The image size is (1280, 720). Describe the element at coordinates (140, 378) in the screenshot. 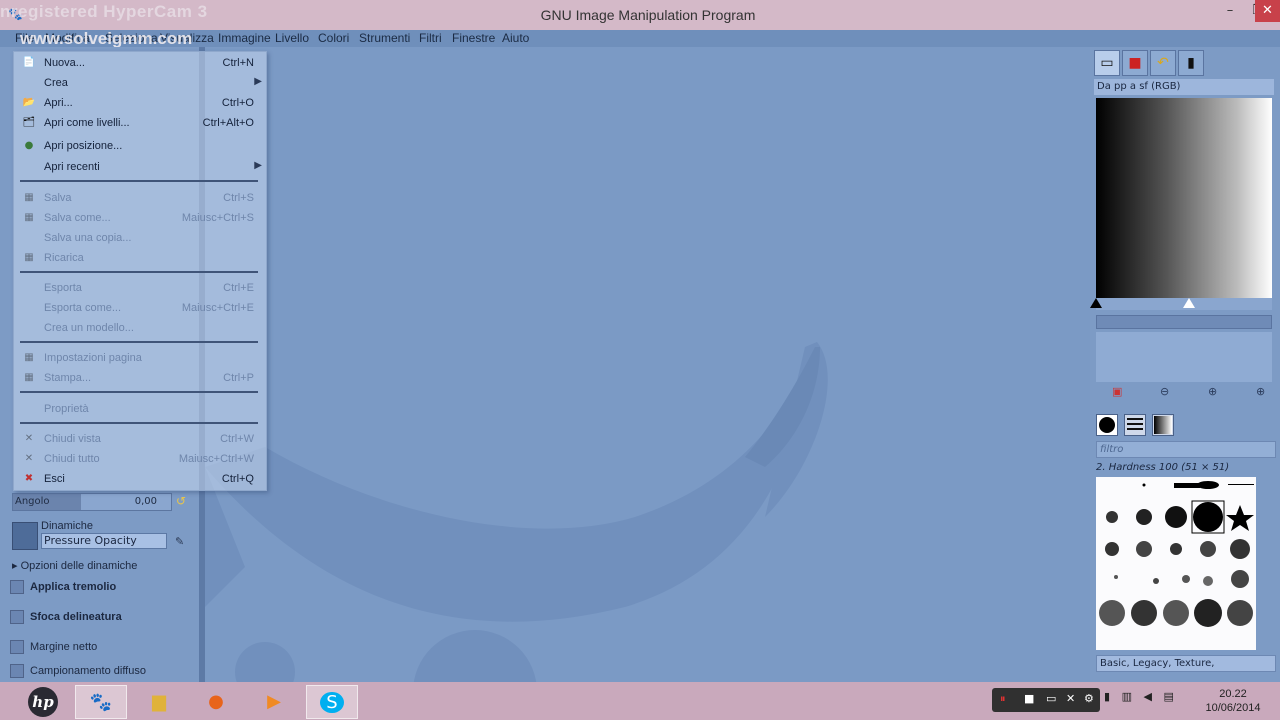

I see `menu-item-stampa: ▦ Stampa... Ctrl+P` at that location.